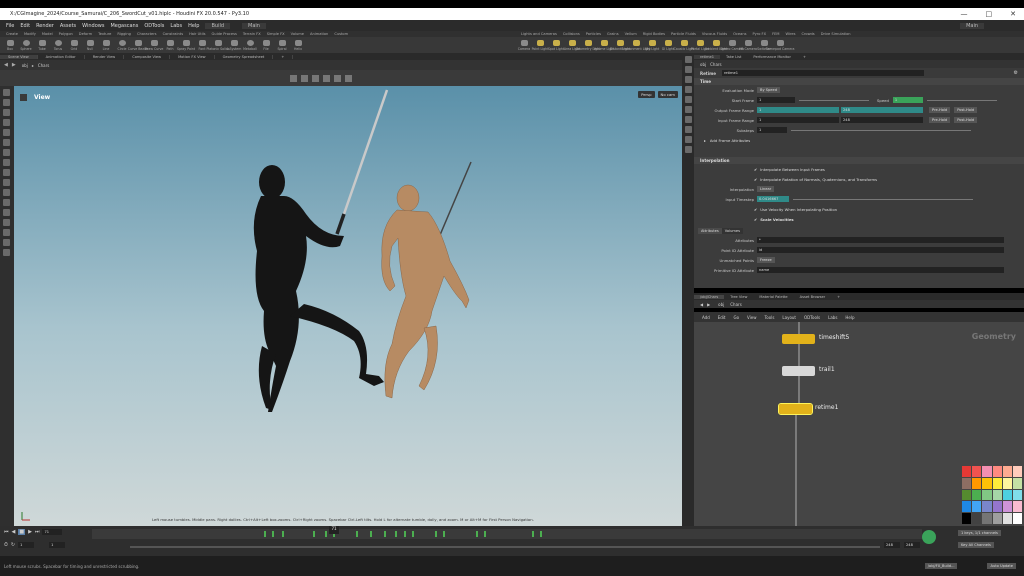  I want to click on interpolation-menu: Linear, so click(766, 189).